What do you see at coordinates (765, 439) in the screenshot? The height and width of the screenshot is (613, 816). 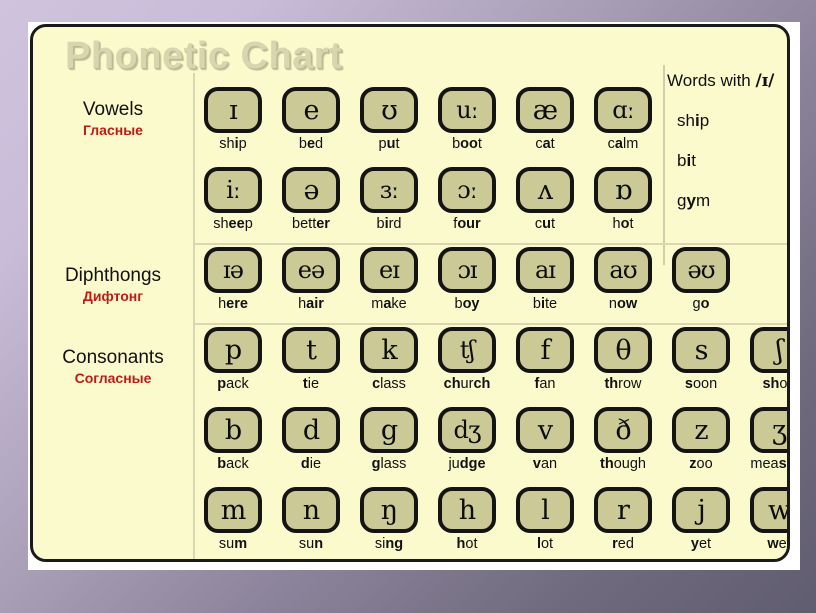 I see `phoneme-cell: ʒ measure` at bounding box center [765, 439].